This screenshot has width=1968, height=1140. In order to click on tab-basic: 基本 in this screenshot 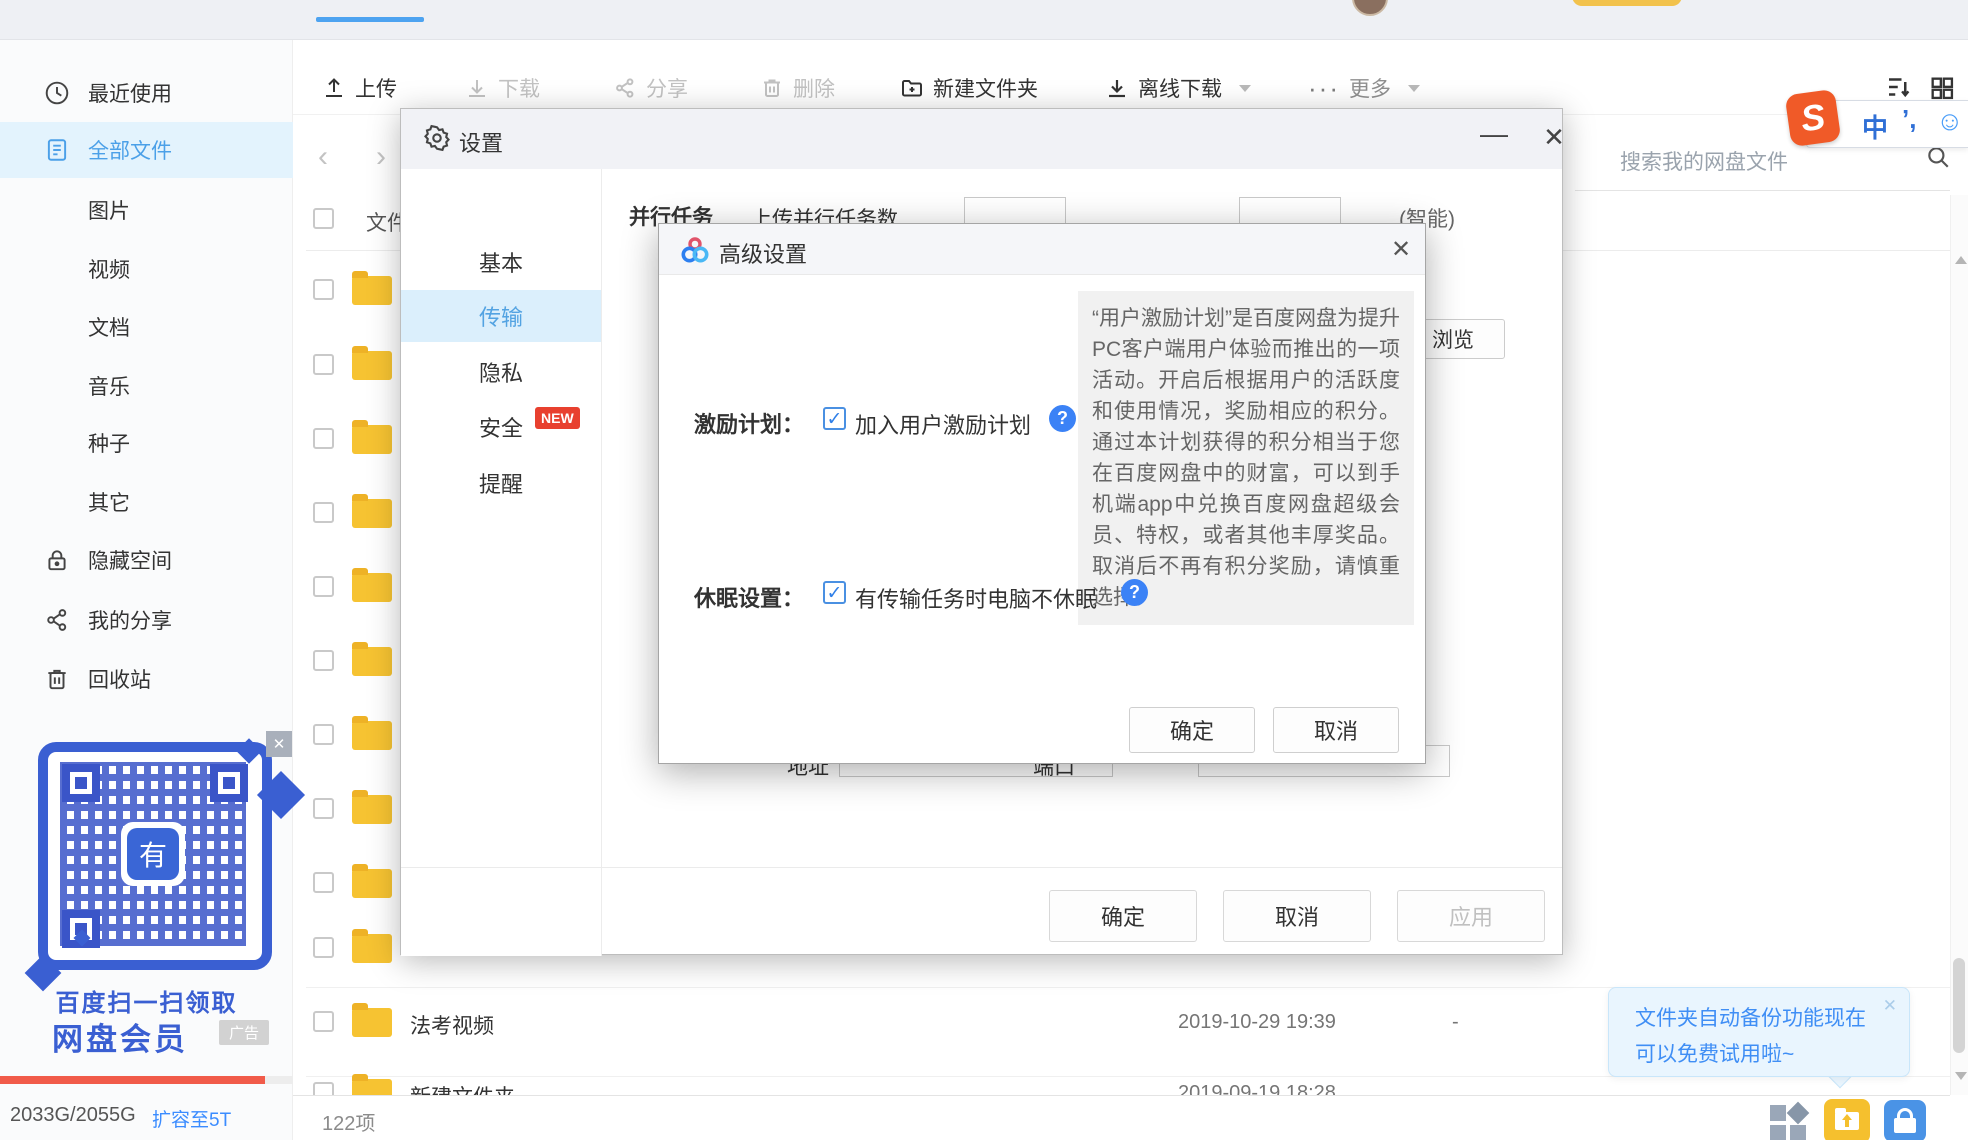, I will do `click(501, 262)`.